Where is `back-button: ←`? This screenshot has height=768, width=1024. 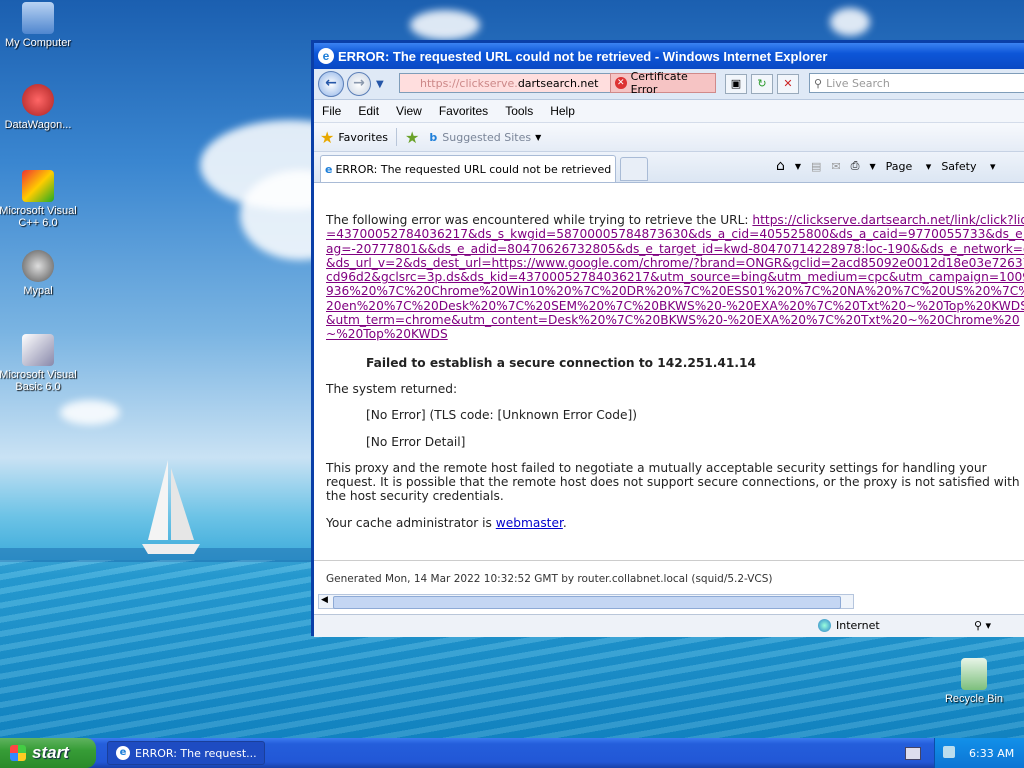
back-button: ← is located at coordinates (331, 84).